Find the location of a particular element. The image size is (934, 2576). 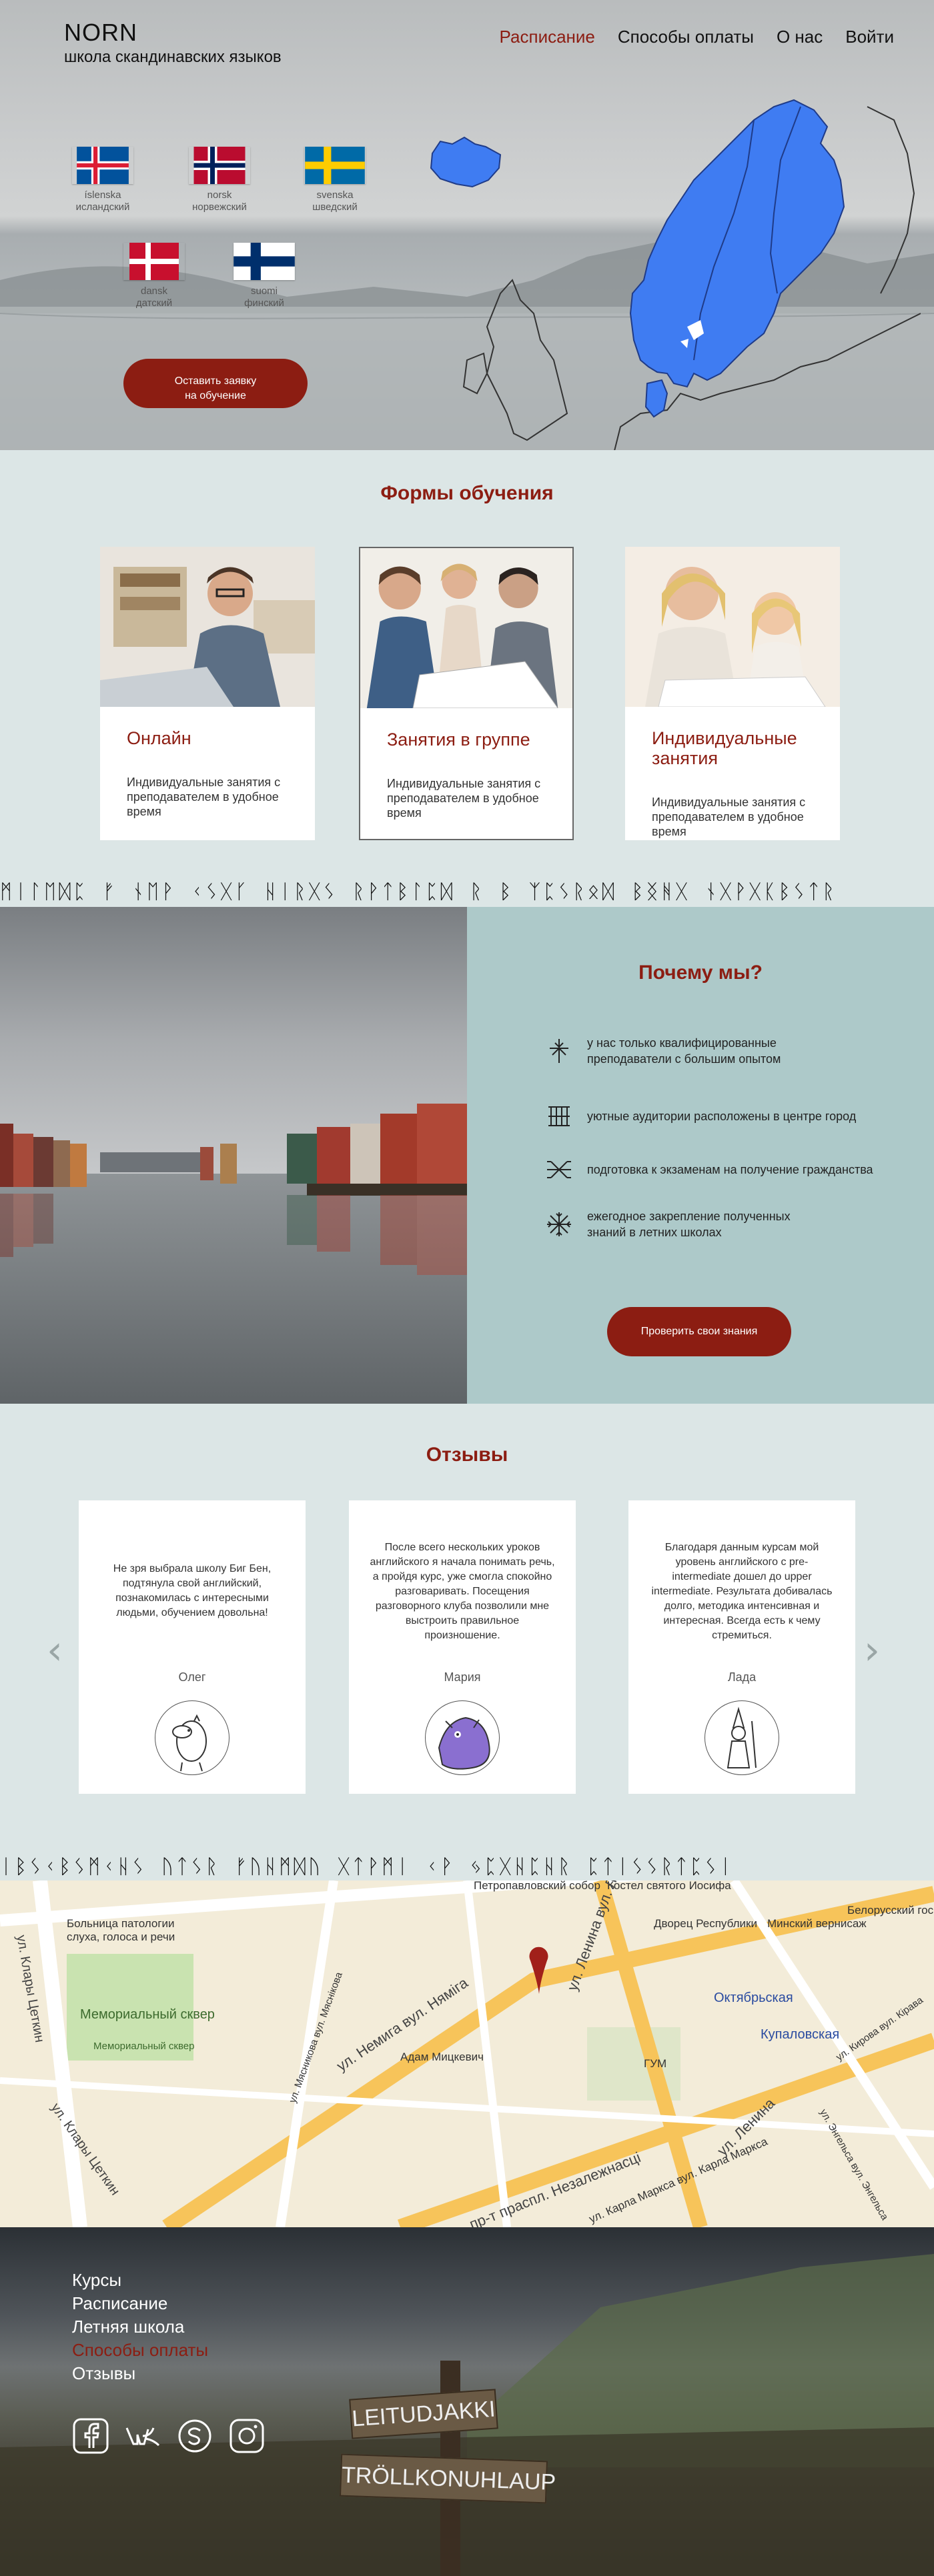

sweden-flag-icon is located at coordinates (335, 165).